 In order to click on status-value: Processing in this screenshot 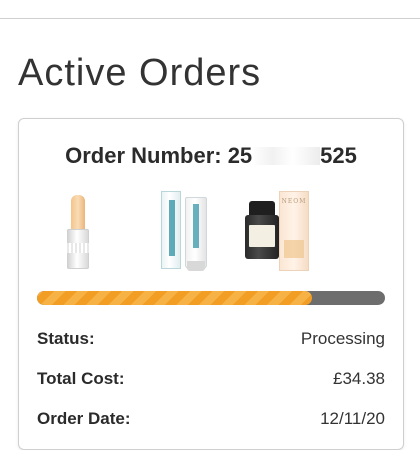, I will do `click(342, 338)`.